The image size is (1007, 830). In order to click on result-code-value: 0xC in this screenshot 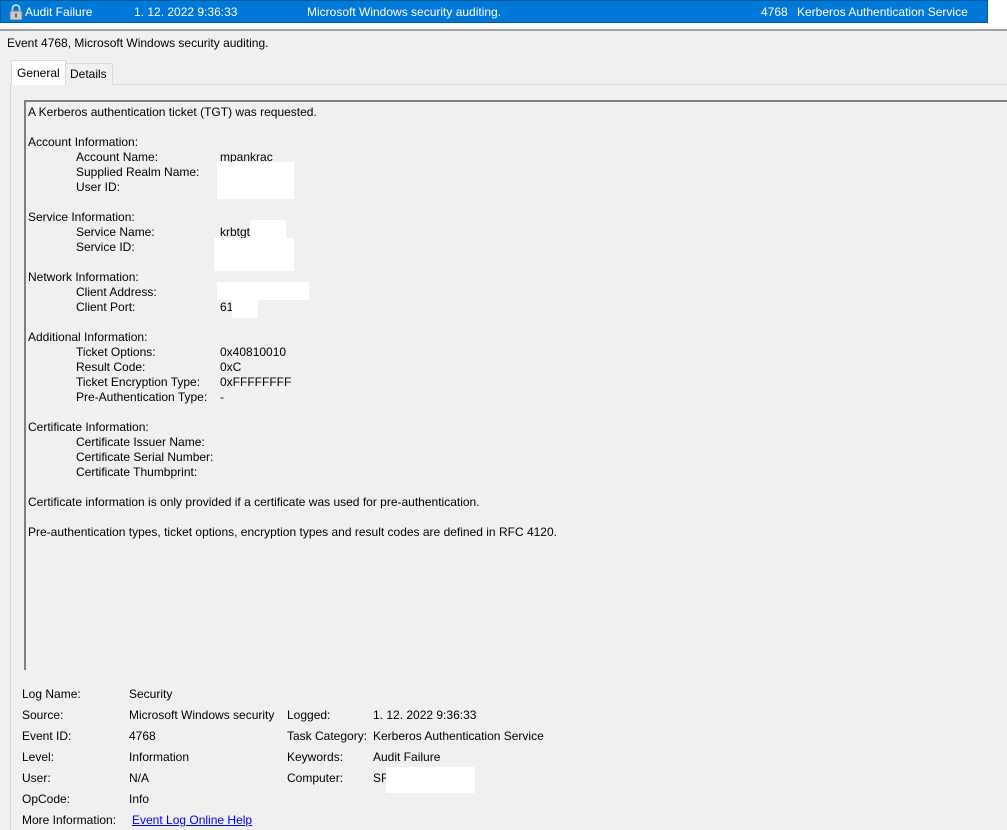, I will do `click(231, 367)`.